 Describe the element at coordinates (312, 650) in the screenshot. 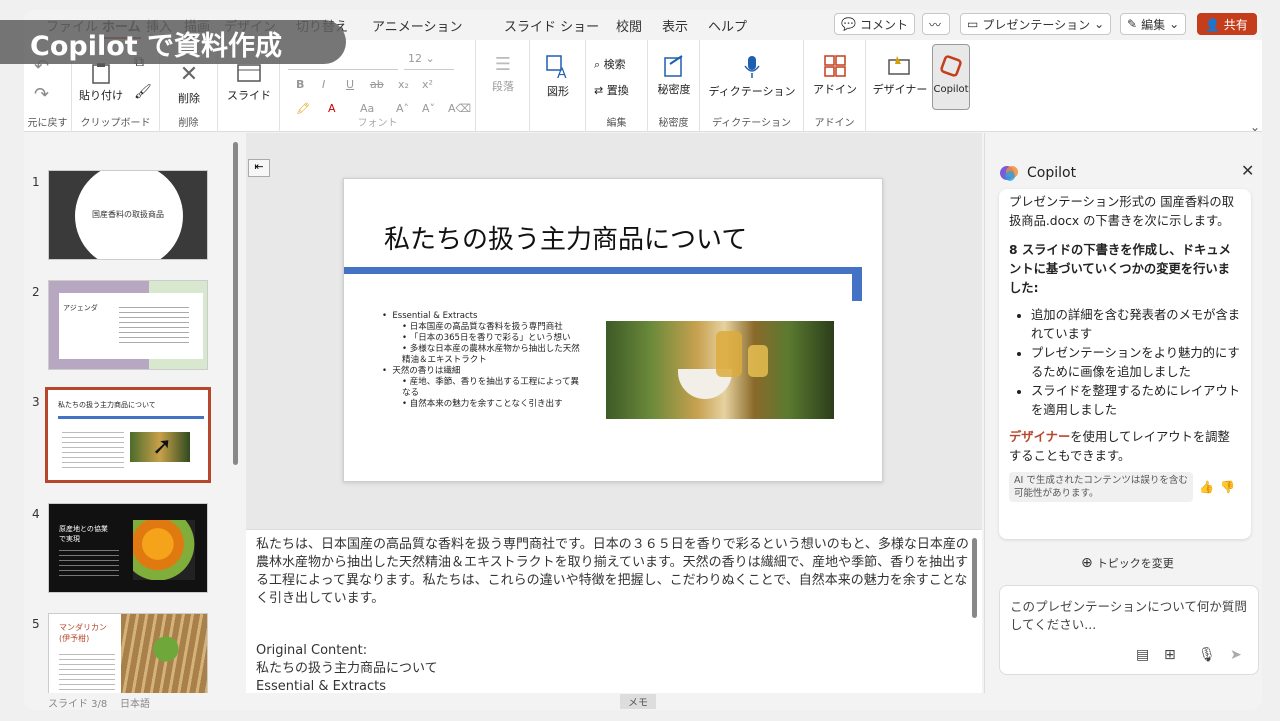

I see `notes-original-label: Original Content:` at that location.